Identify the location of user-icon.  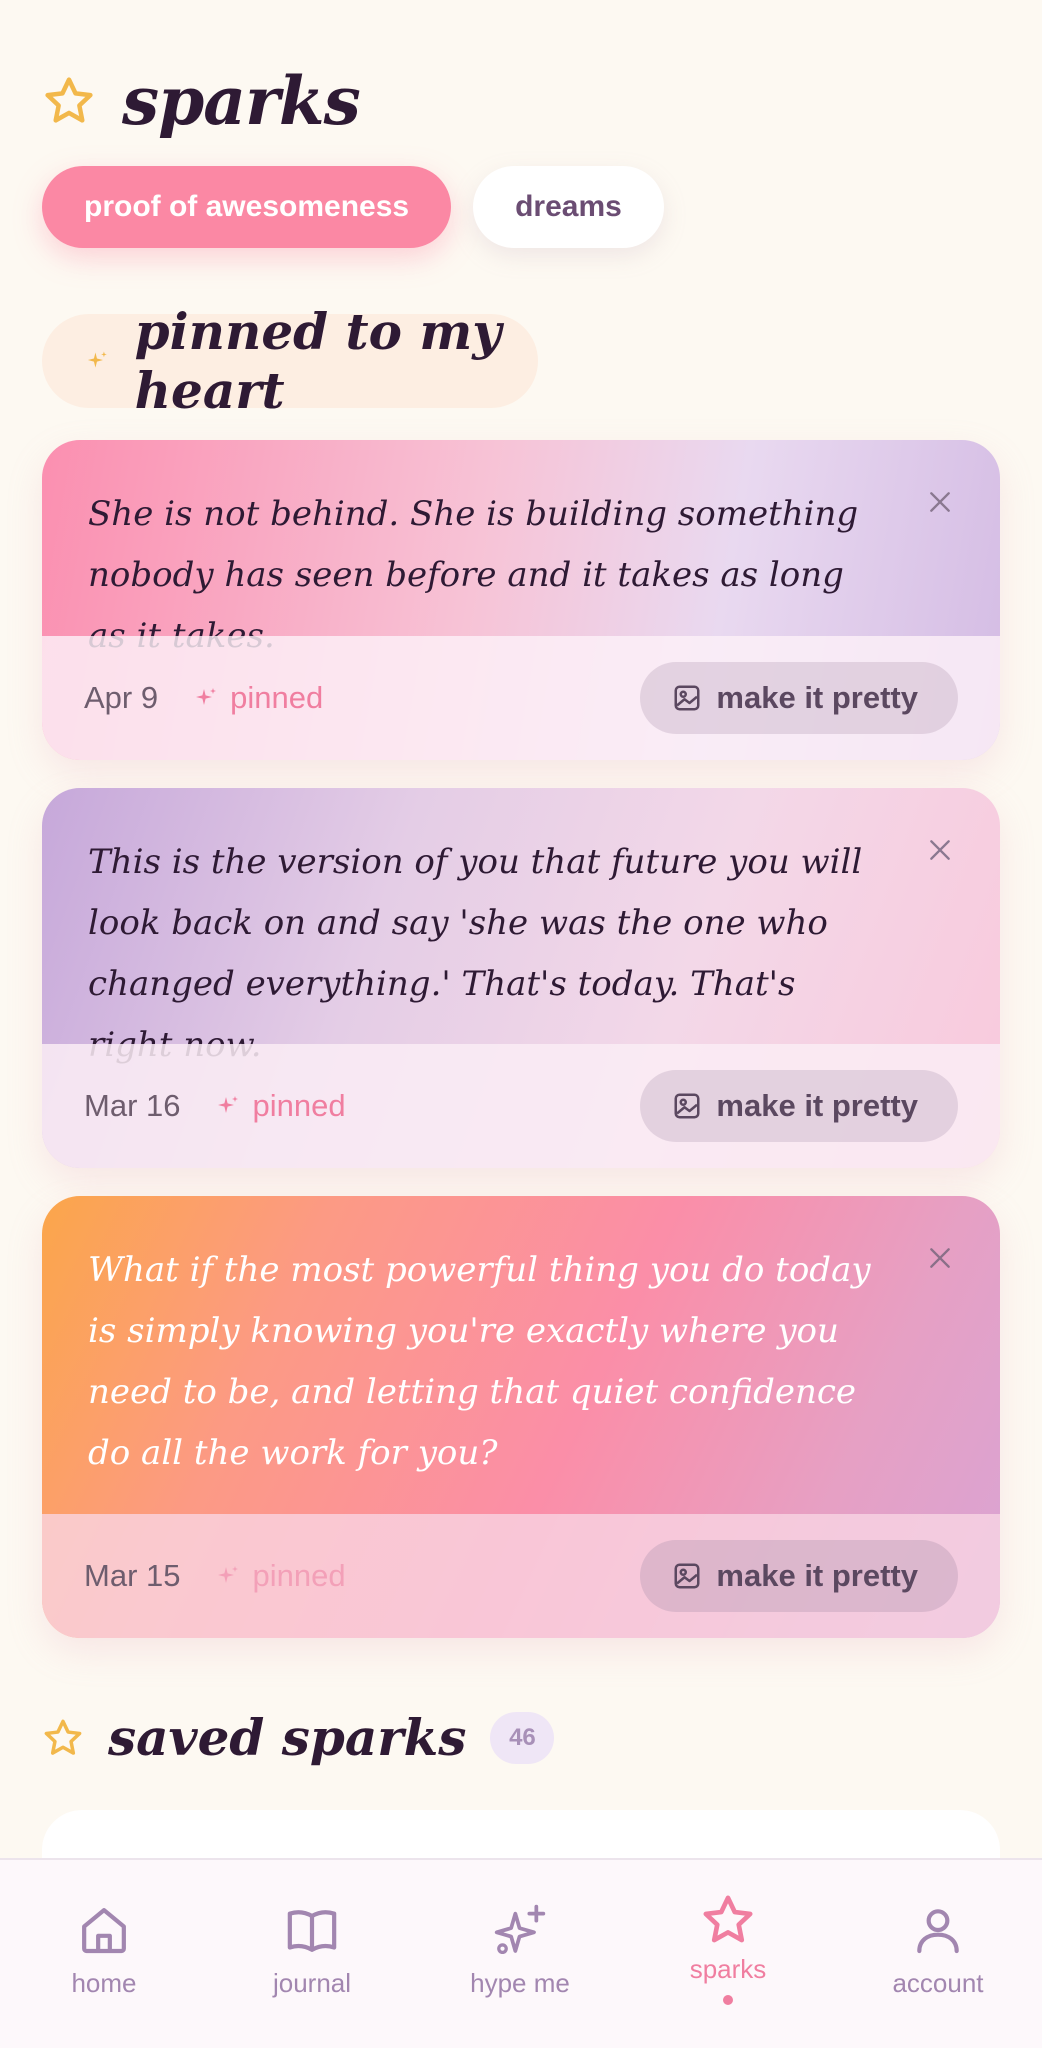
(938, 1931).